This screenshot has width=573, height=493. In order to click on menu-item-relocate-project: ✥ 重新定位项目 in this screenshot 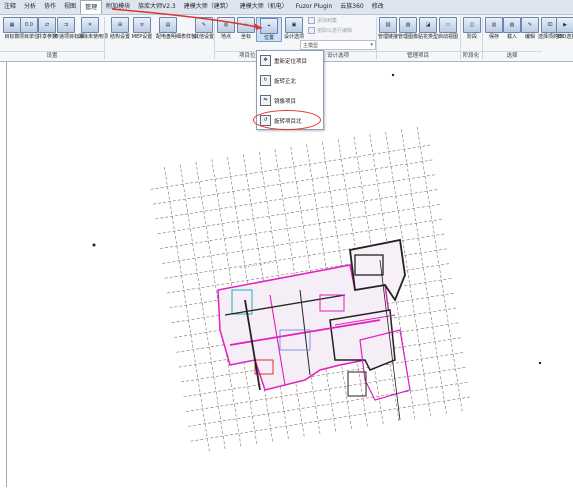, I will do `click(283, 60)`.